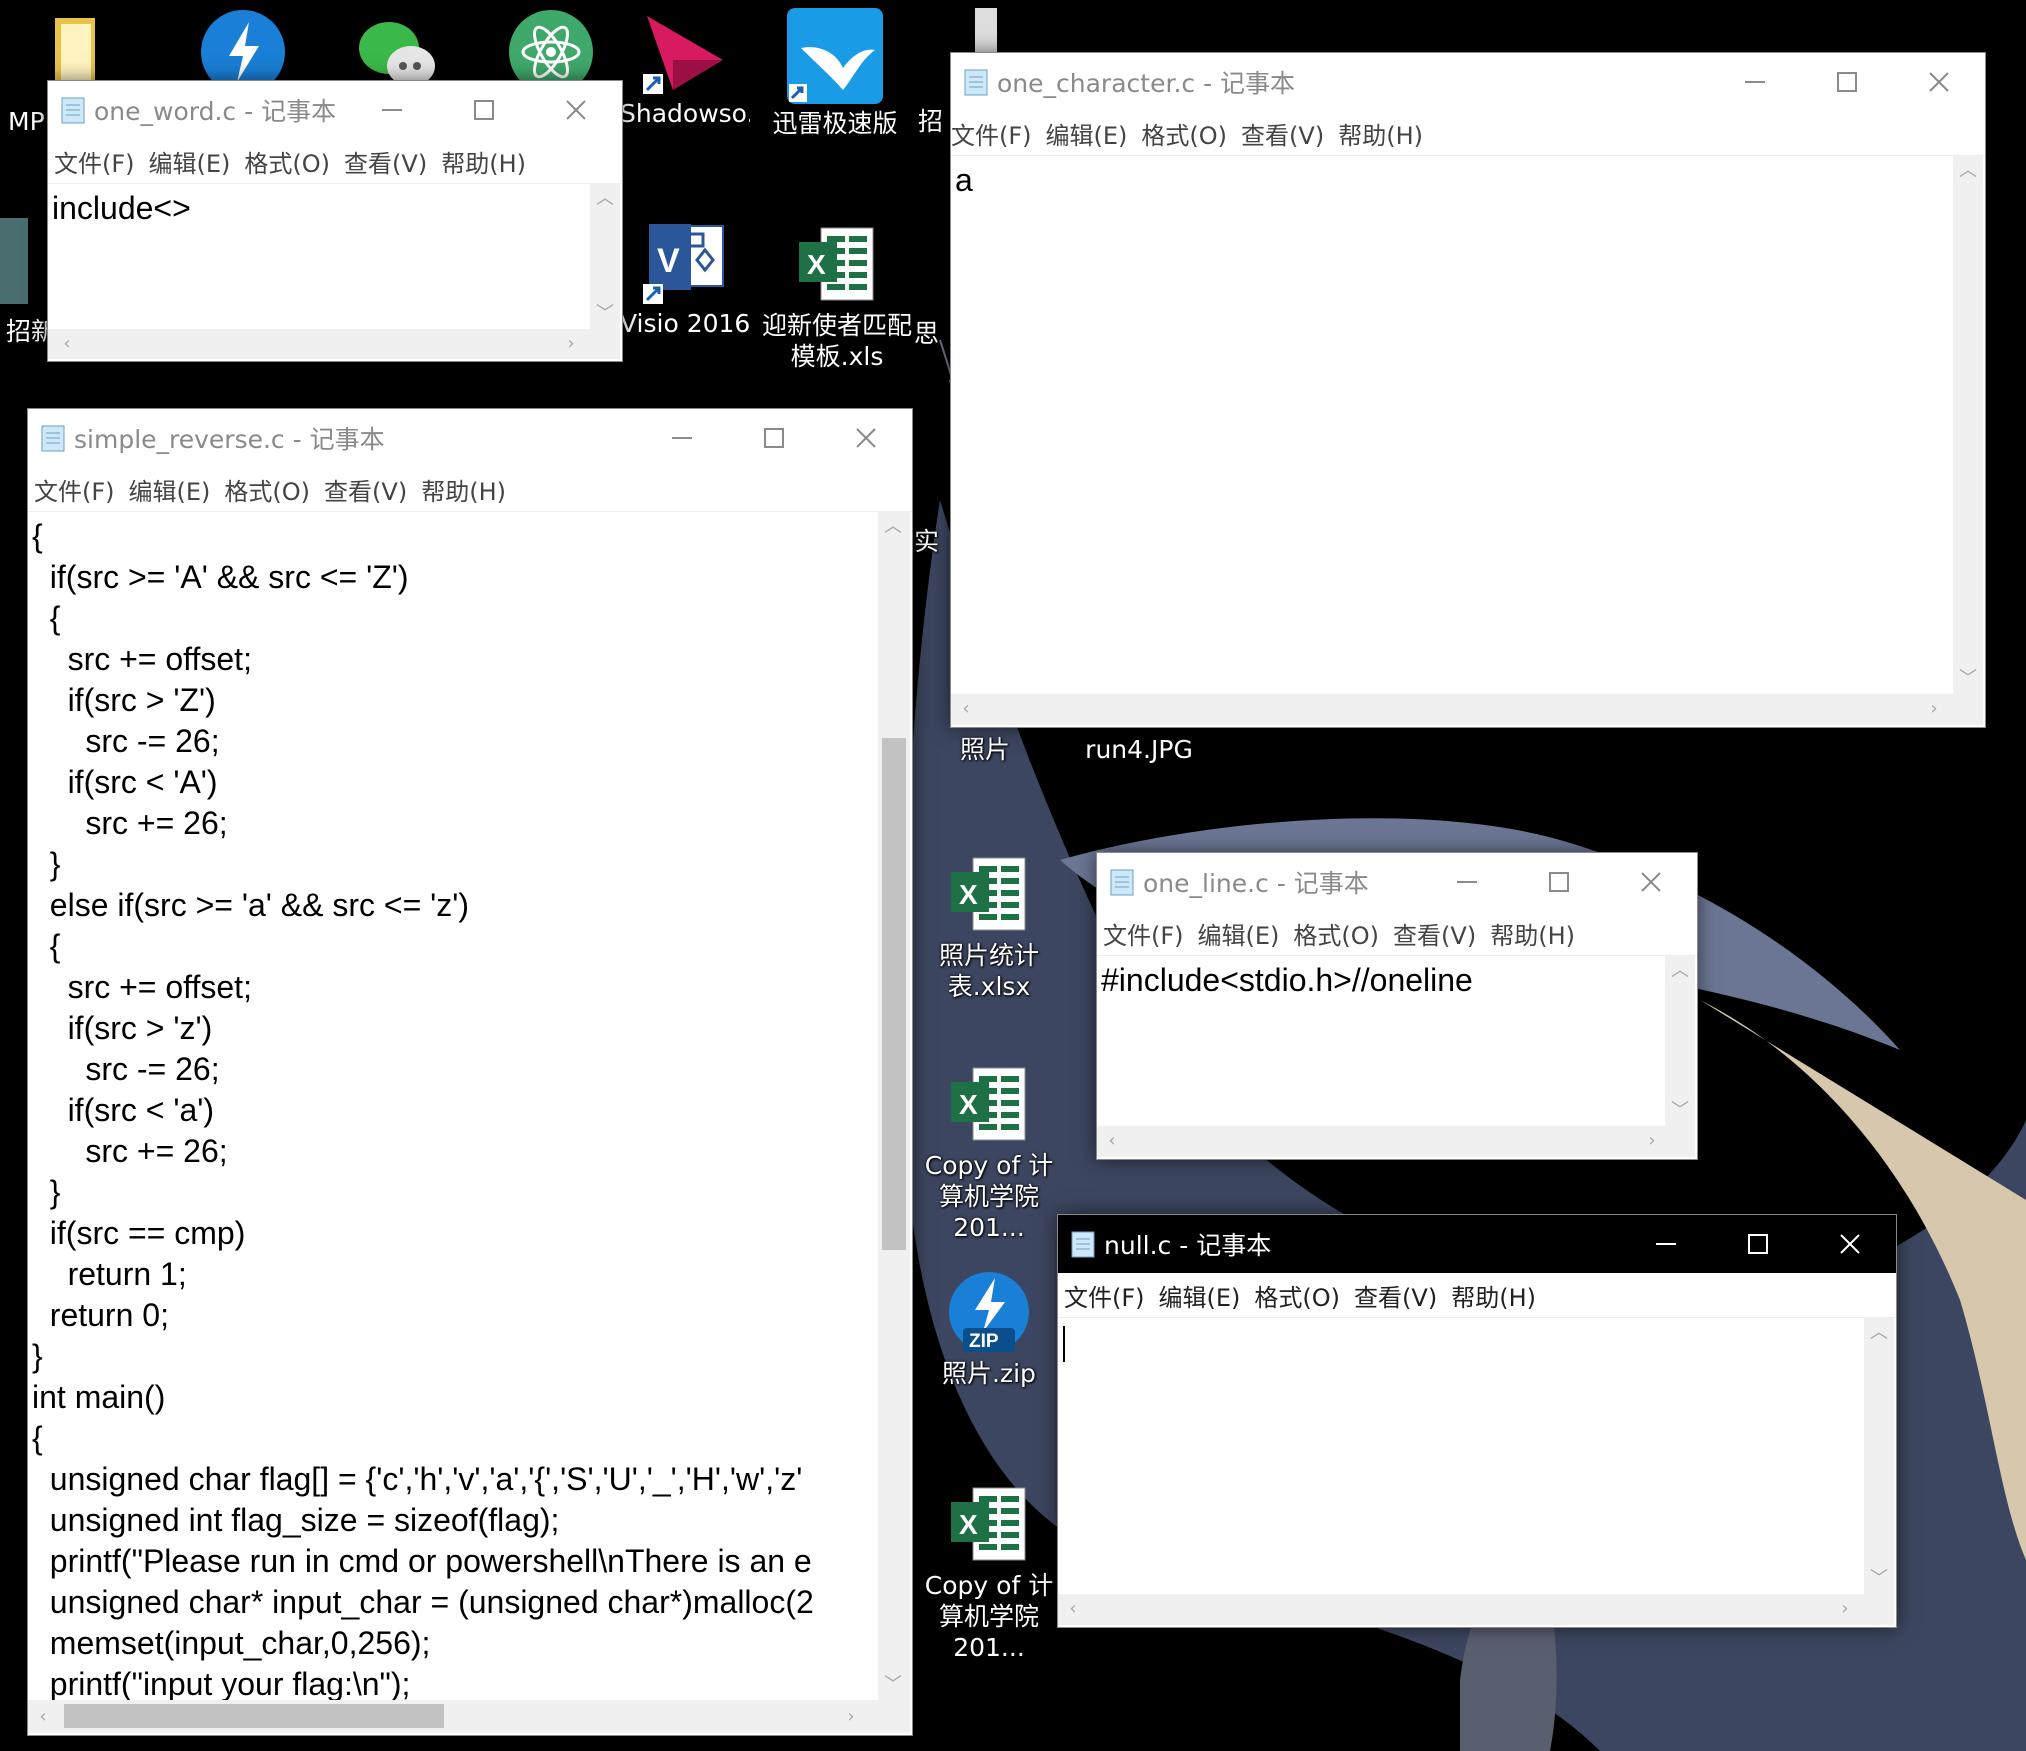 The image size is (2026, 1751). Describe the element at coordinates (1461, 1456) in the screenshot. I see `text-editor` at that location.